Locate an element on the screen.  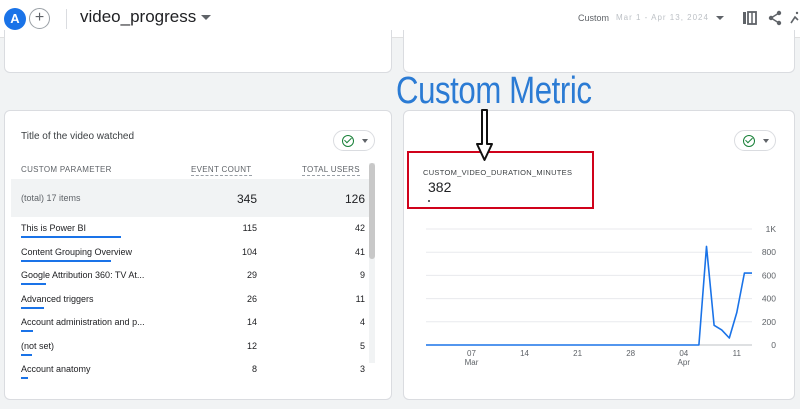
y-tick-label: 1K is located at coordinates (771, 229).